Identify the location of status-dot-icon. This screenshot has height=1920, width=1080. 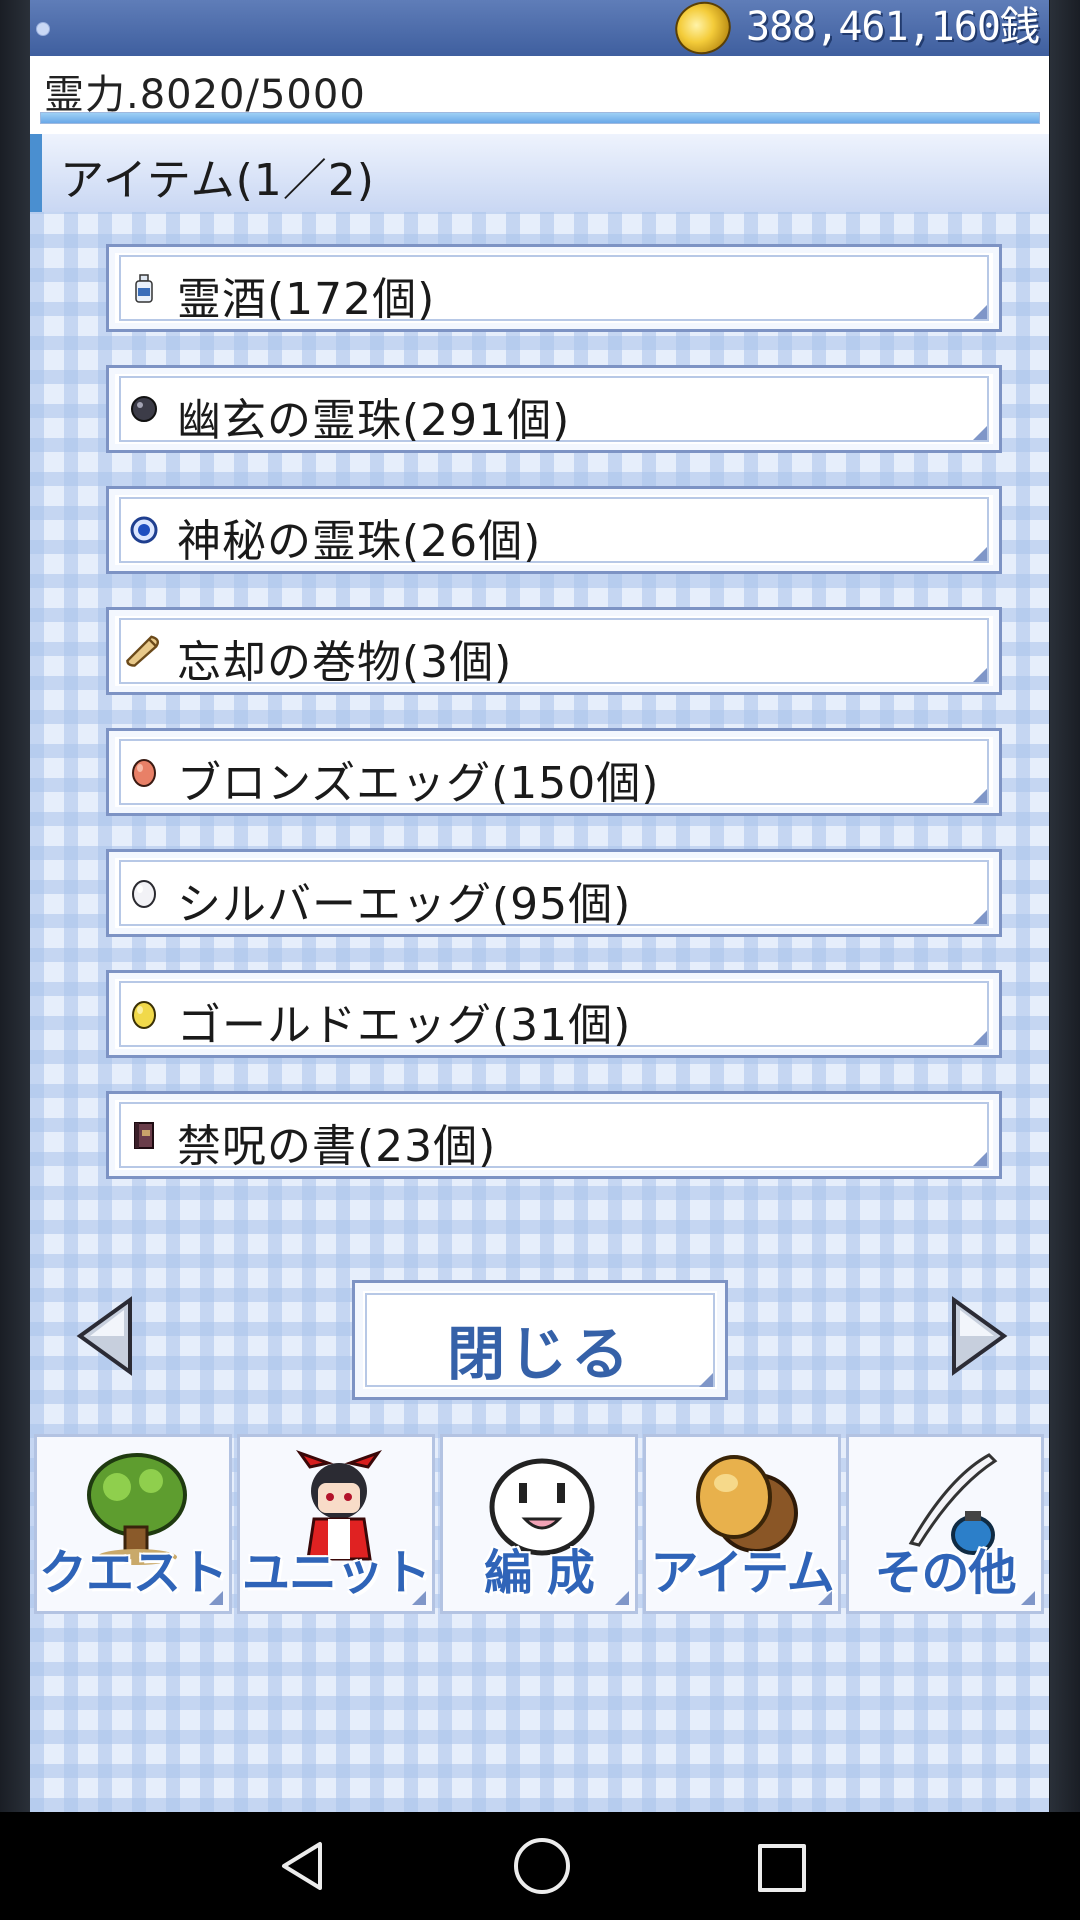
(43, 29).